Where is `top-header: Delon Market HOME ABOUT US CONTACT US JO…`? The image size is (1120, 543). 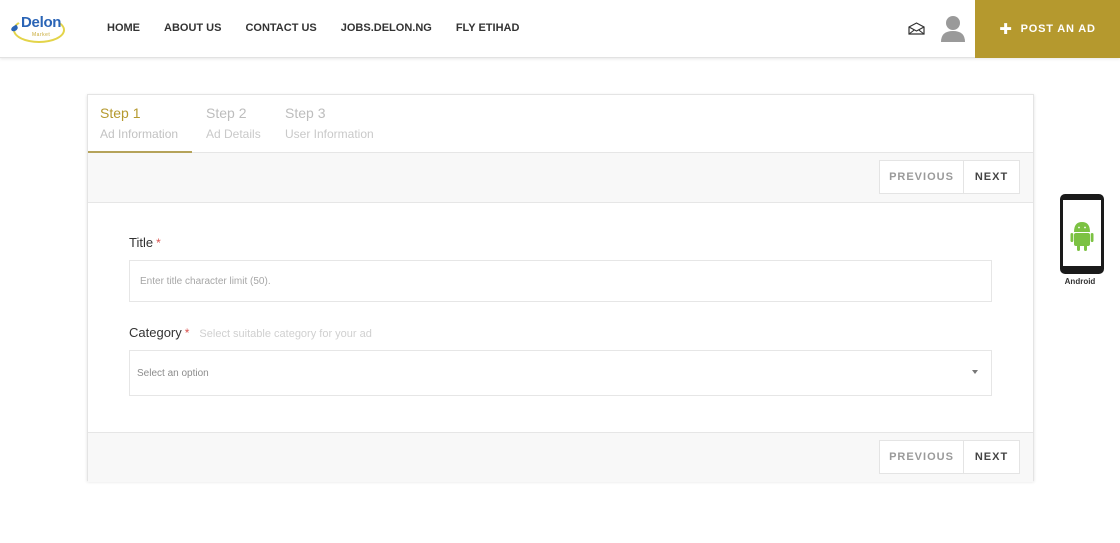
top-header: Delon Market HOME ABOUT US CONTACT US JO… is located at coordinates (560, 29).